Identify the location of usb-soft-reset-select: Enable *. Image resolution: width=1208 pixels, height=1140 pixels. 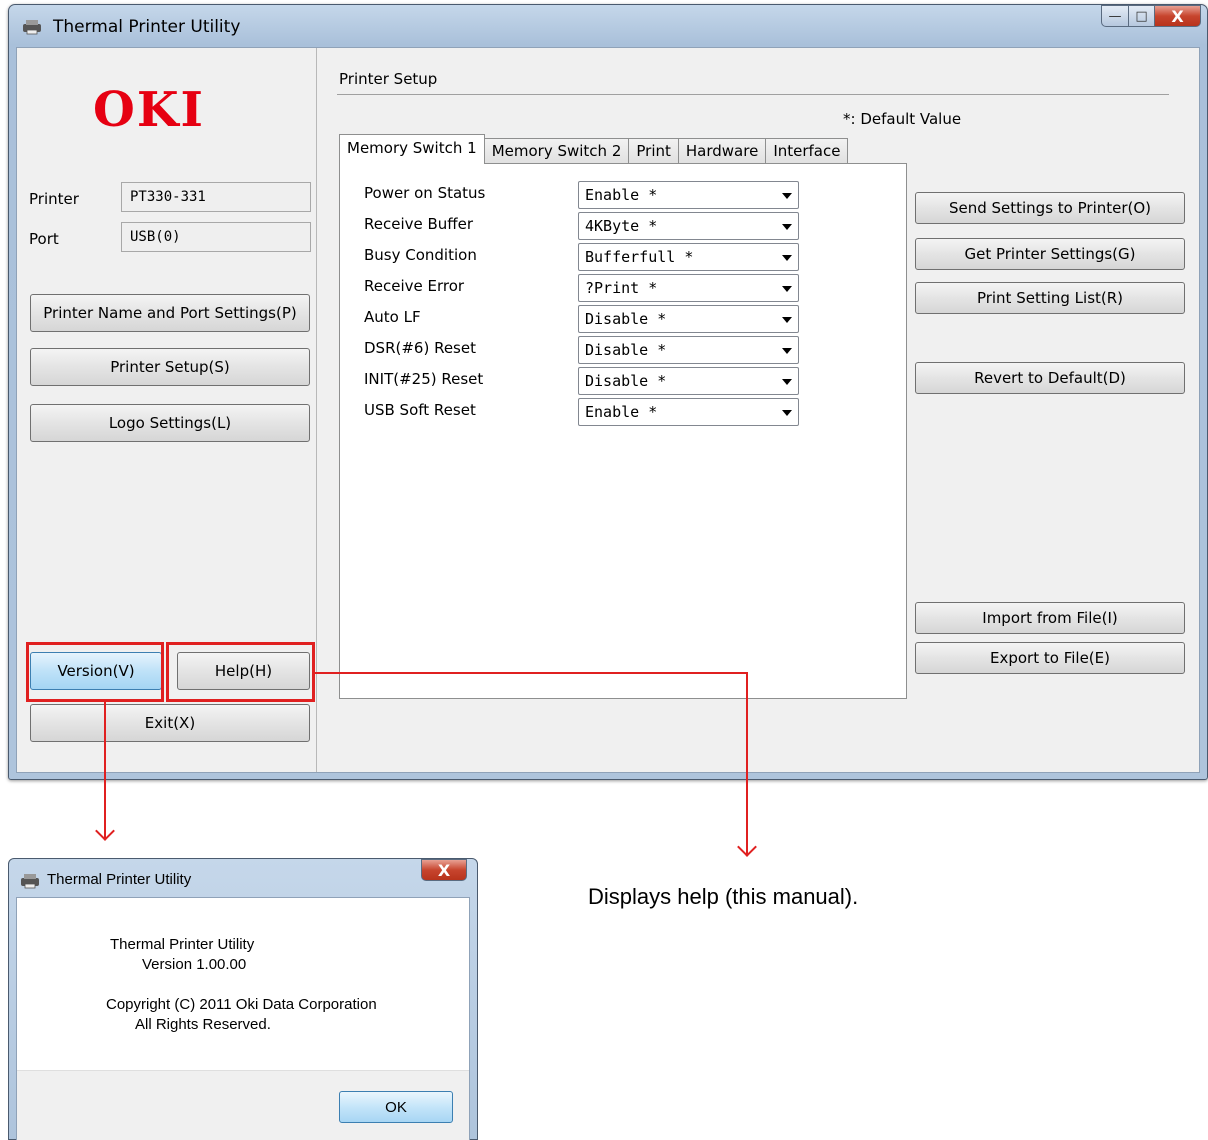
(688, 412).